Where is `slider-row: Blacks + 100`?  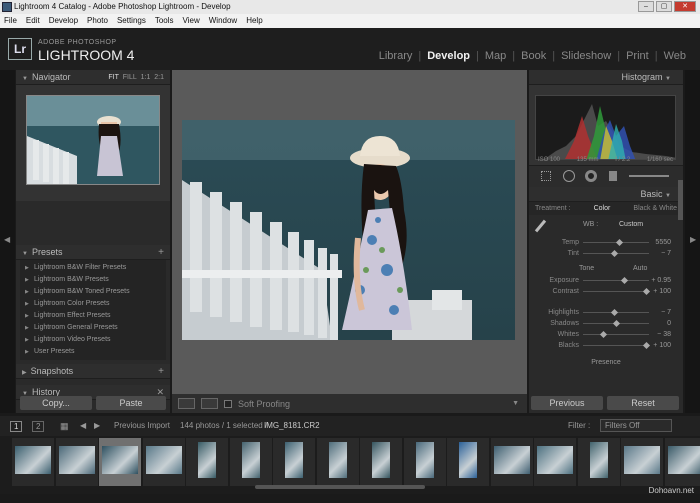
slider-row: Blacks + 100 is located at coordinates (606, 345).